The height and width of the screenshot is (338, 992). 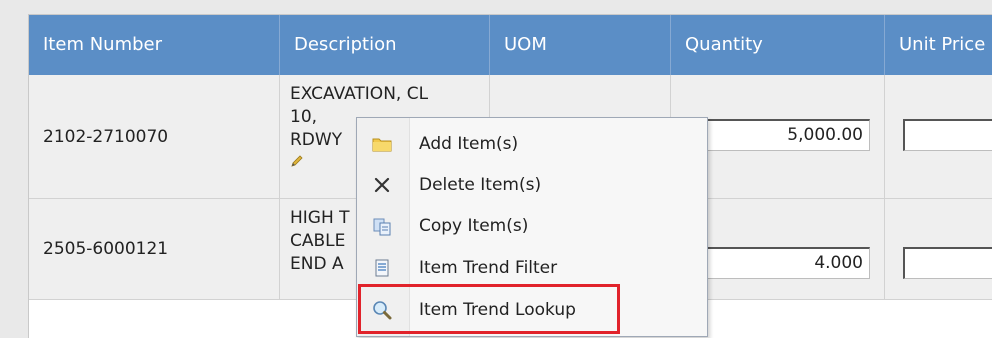 I want to click on menu-item-item-trend-filter: Item Trend Filter, so click(x=532, y=268).